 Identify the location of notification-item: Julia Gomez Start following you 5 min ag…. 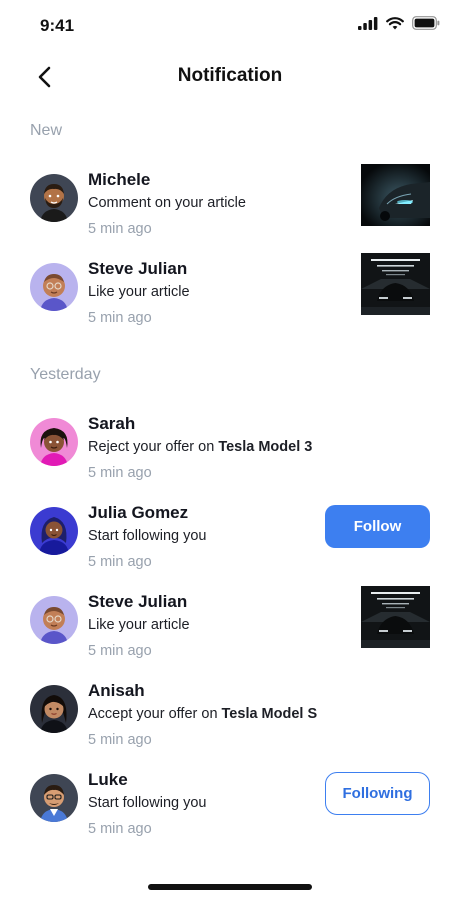
(230, 543).